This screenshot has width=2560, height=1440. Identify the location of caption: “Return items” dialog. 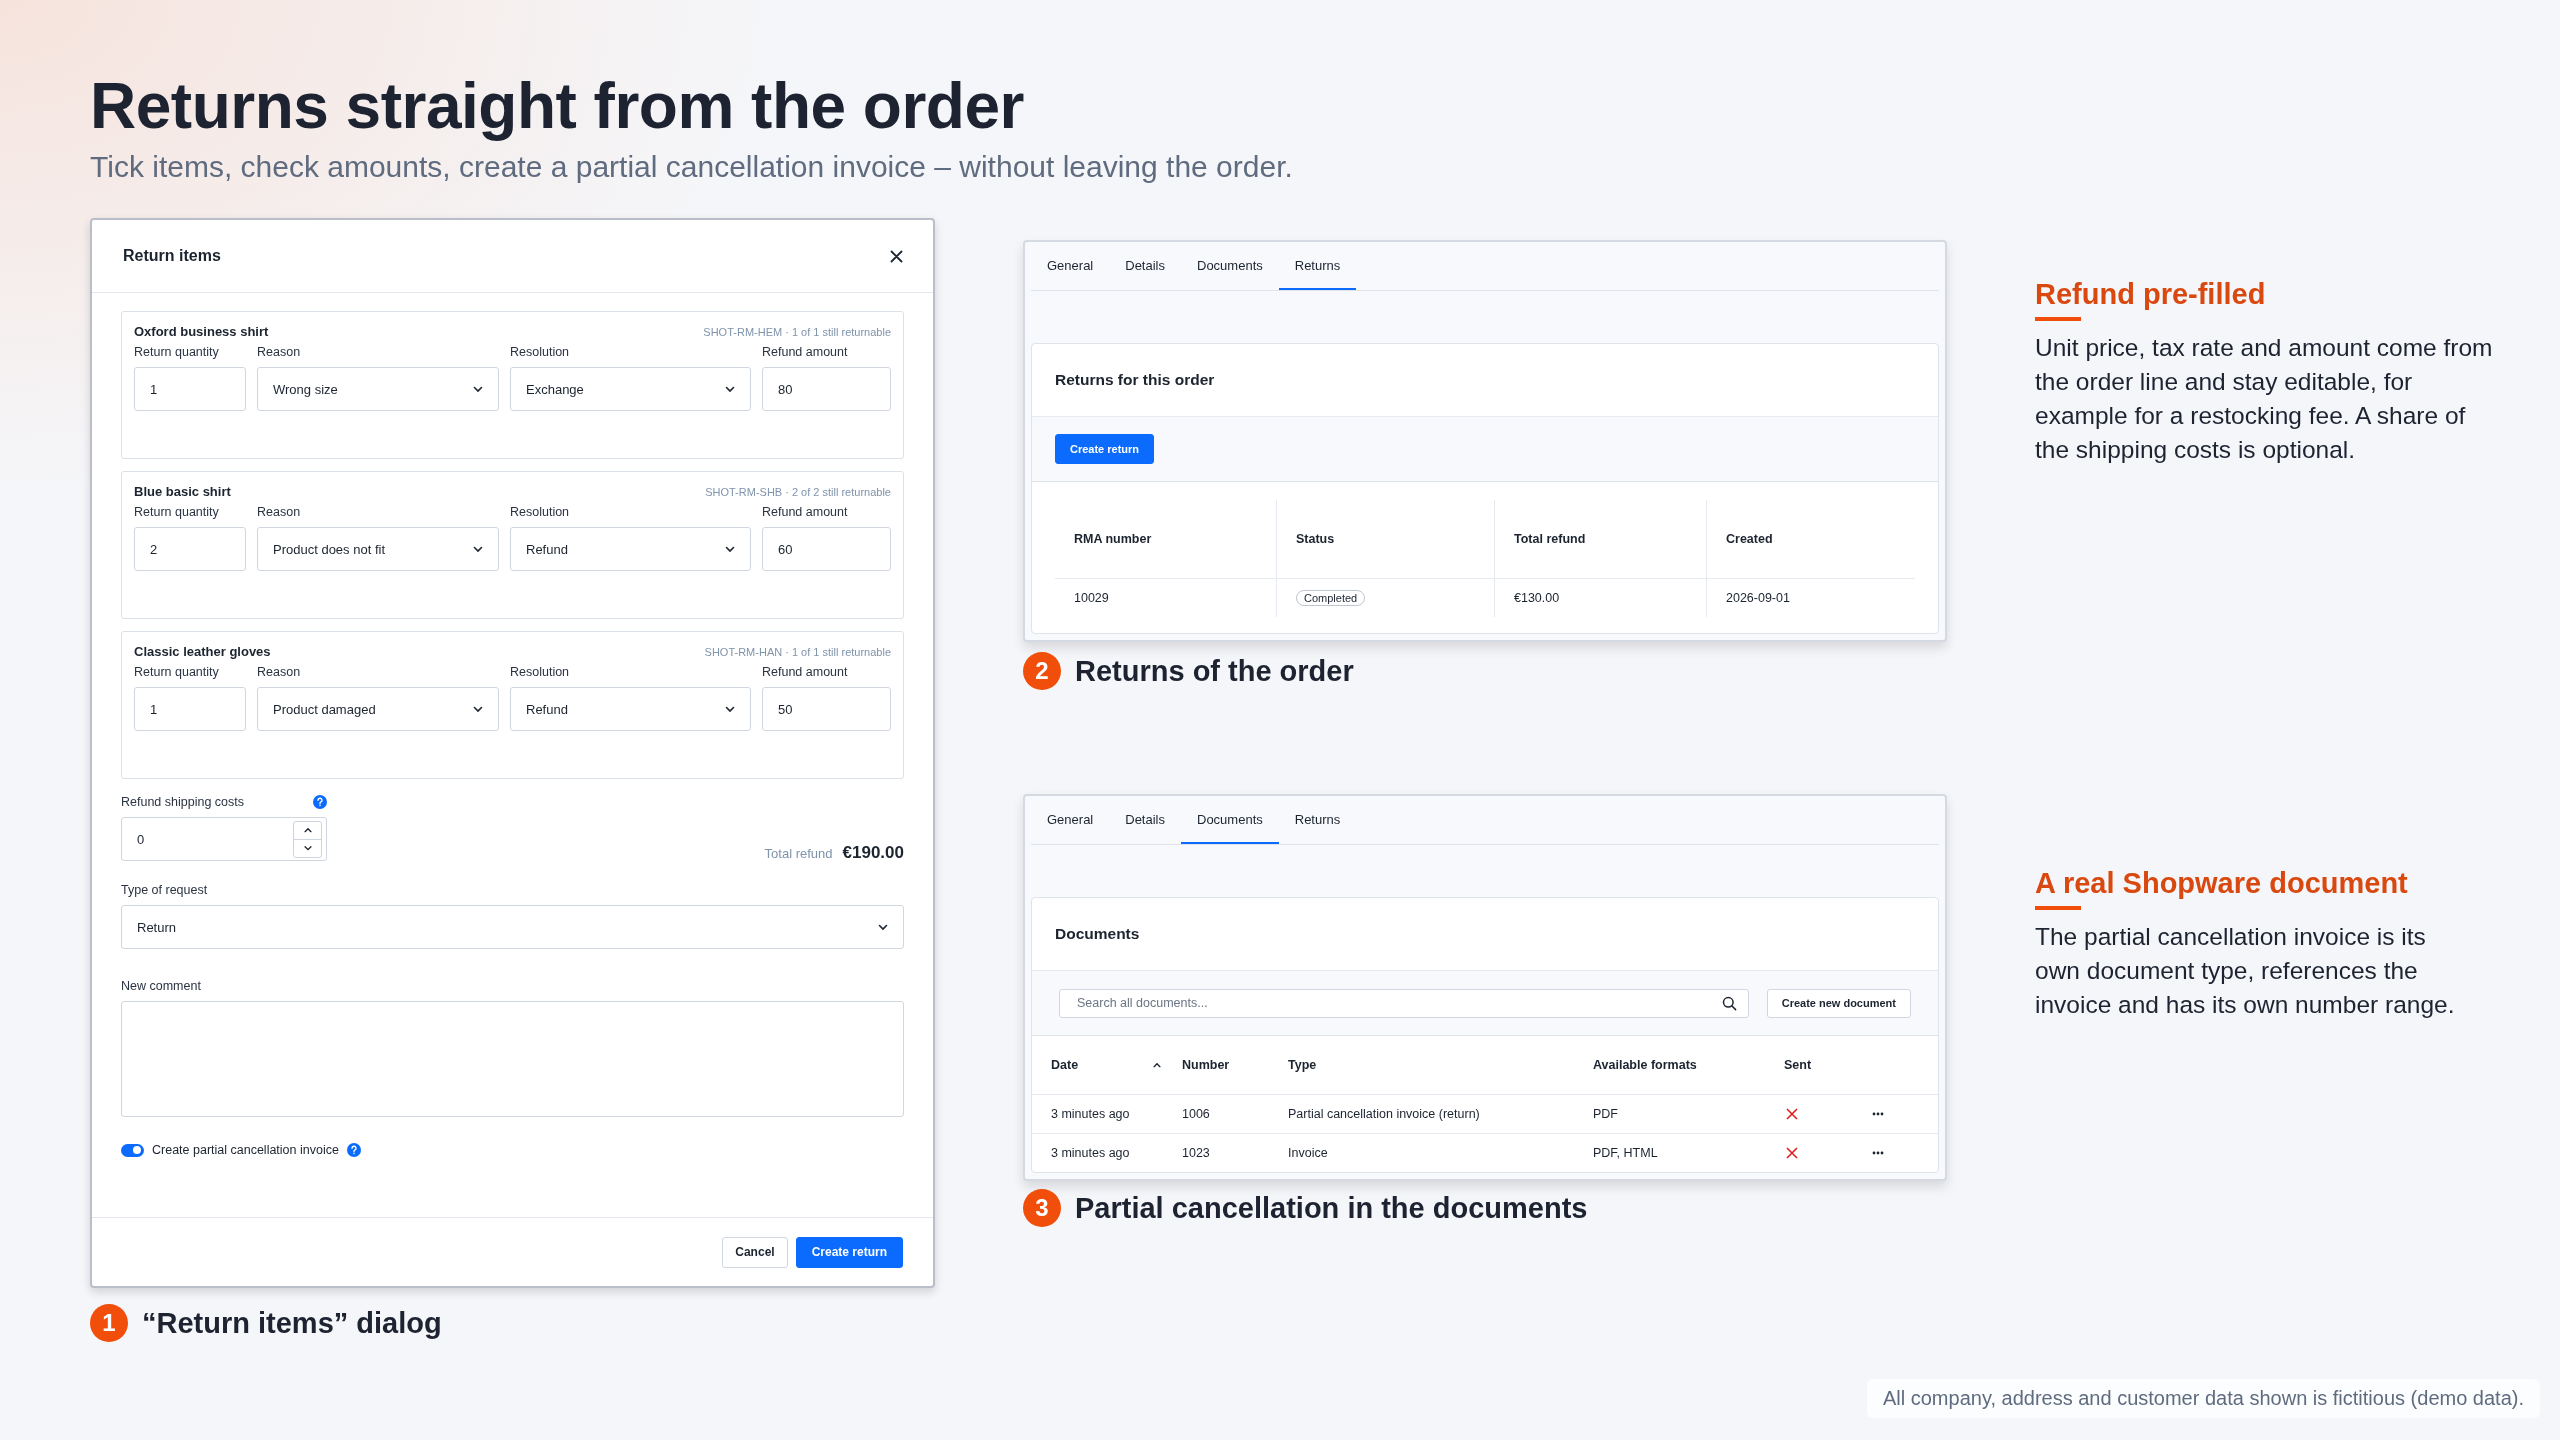
(292, 1323).